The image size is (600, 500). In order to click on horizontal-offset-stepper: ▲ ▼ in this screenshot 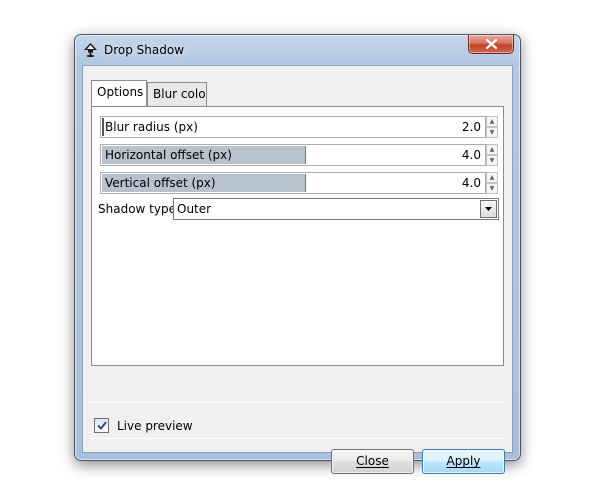, I will do `click(492, 155)`.